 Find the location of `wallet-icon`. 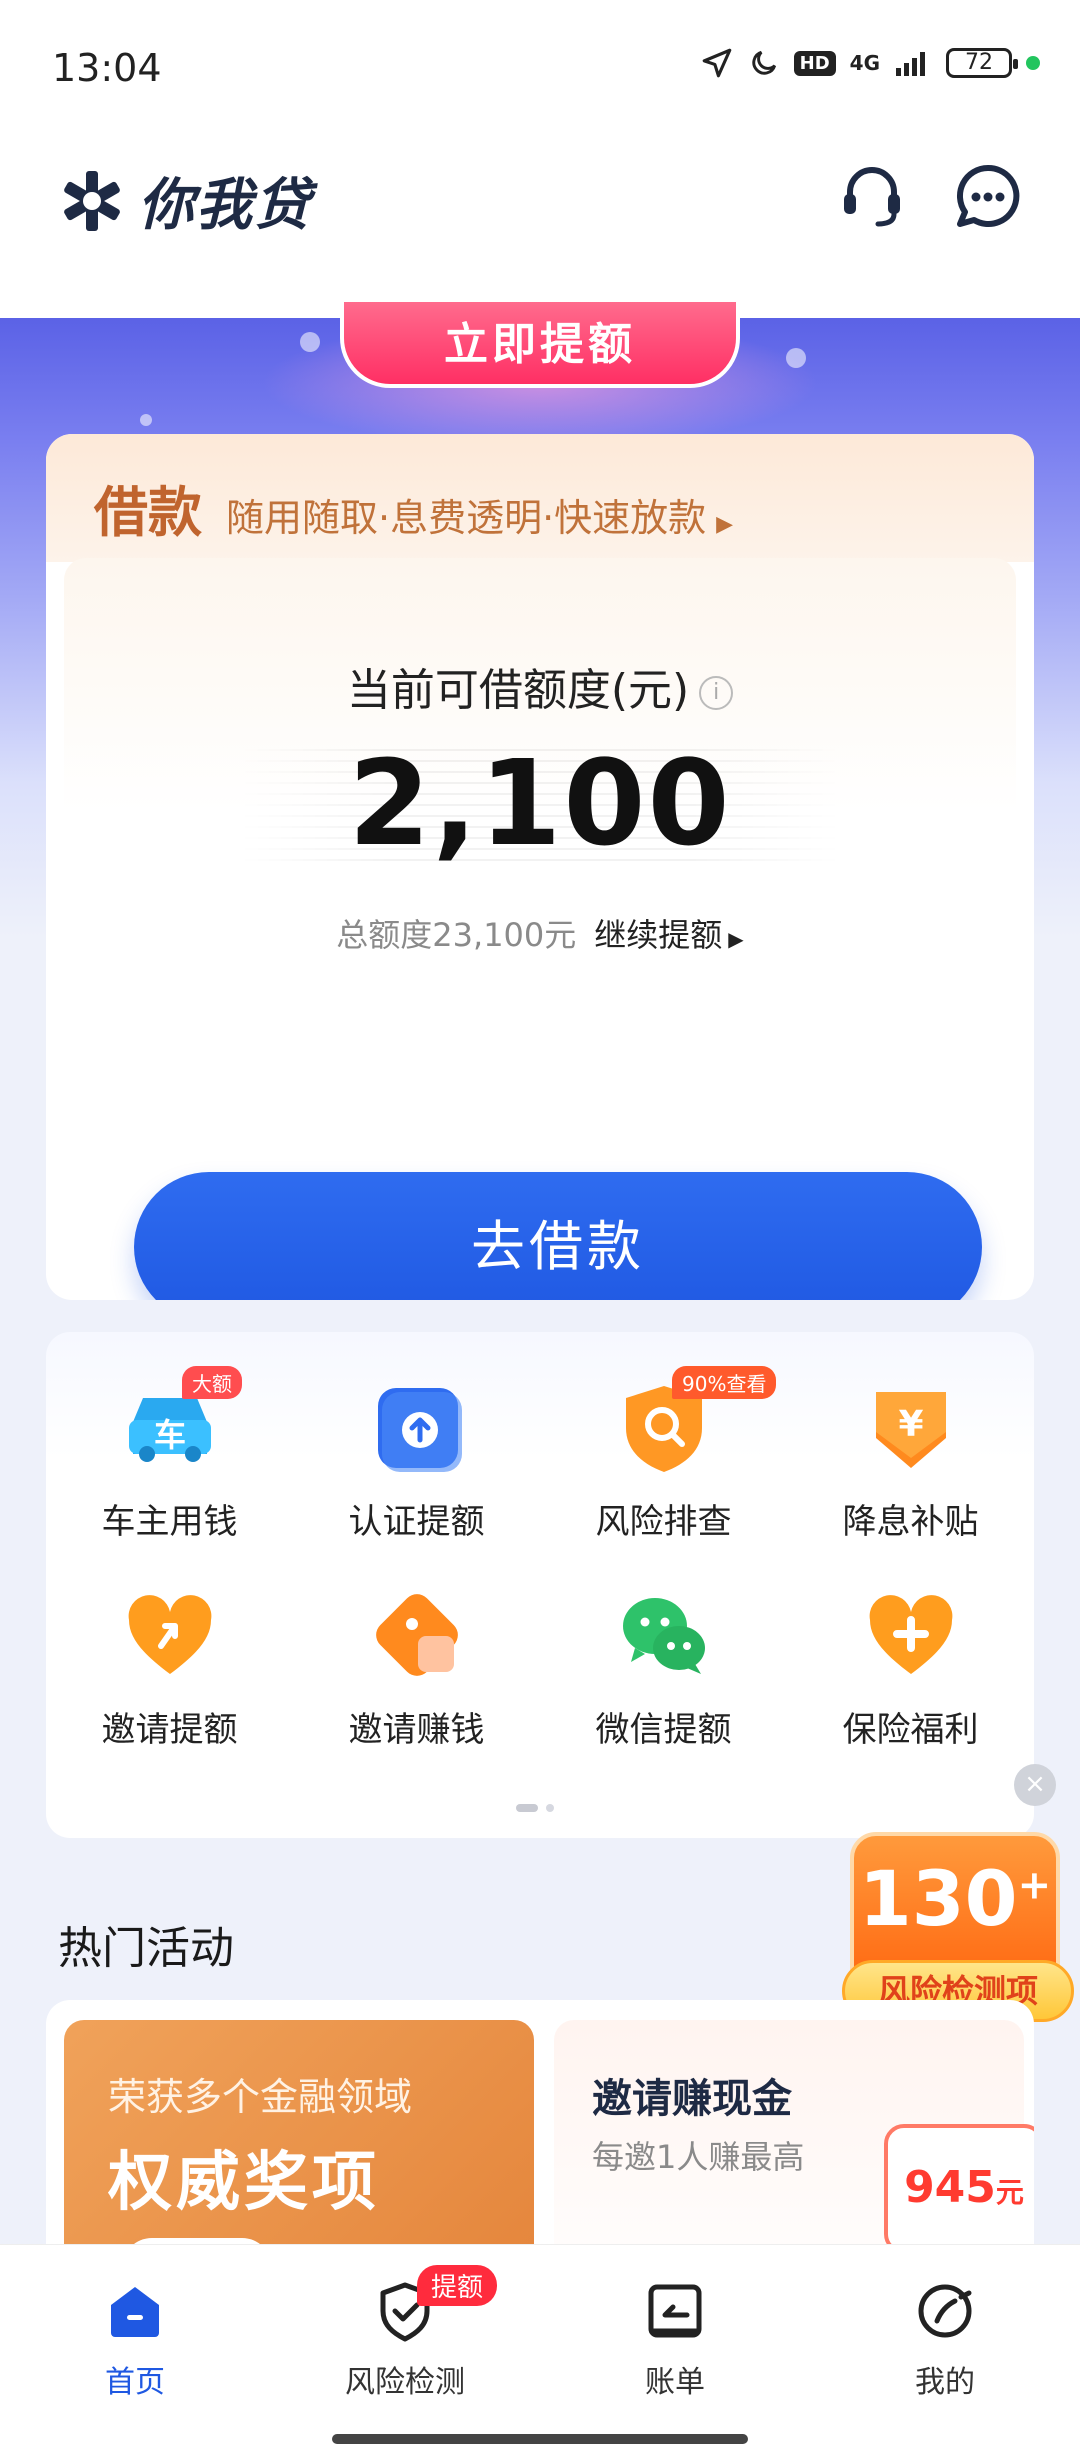

wallet-icon is located at coordinates (416, 1635).